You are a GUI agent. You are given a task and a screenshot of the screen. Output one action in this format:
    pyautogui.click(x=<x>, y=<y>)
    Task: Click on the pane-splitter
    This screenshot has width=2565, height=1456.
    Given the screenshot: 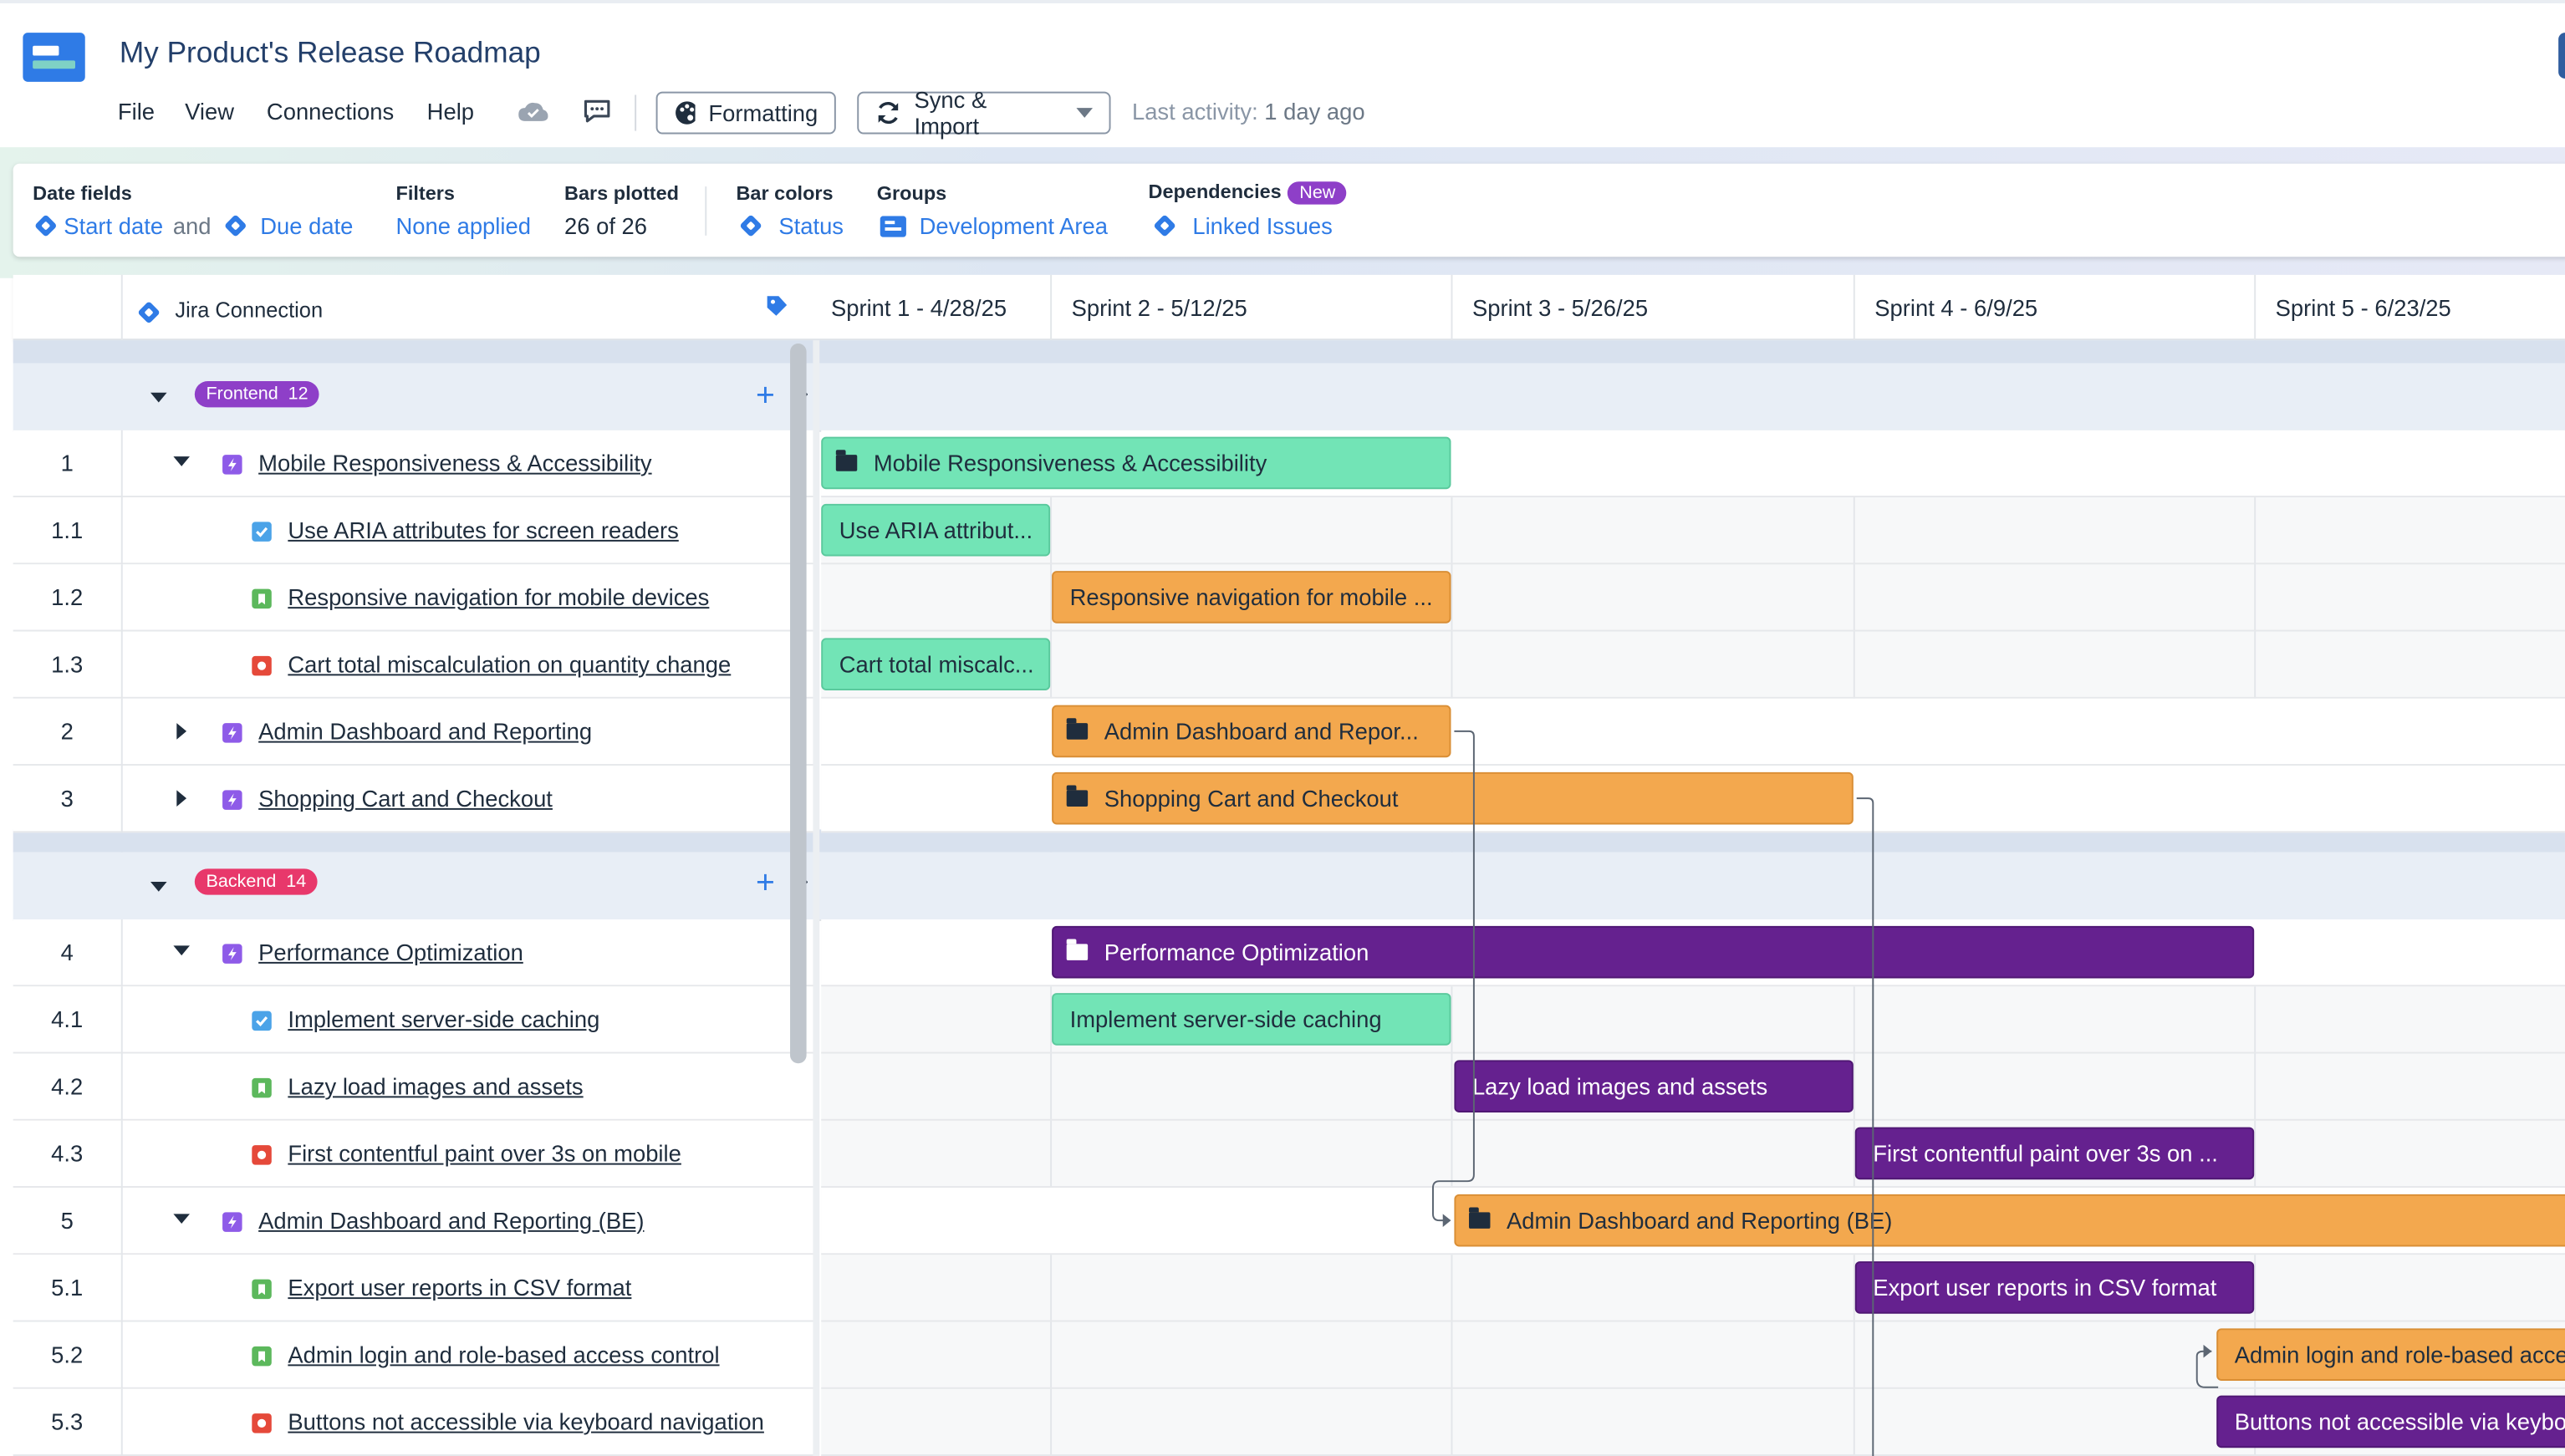 What is the action you would take?
    pyautogui.click(x=816, y=898)
    